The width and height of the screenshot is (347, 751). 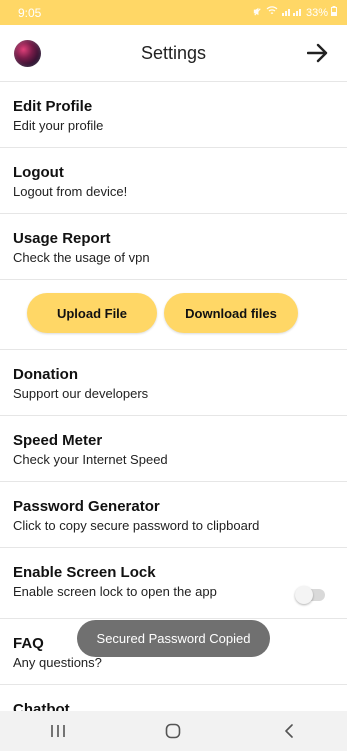 What do you see at coordinates (318, 53) in the screenshot?
I see `arrow-right-icon` at bounding box center [318, 53].